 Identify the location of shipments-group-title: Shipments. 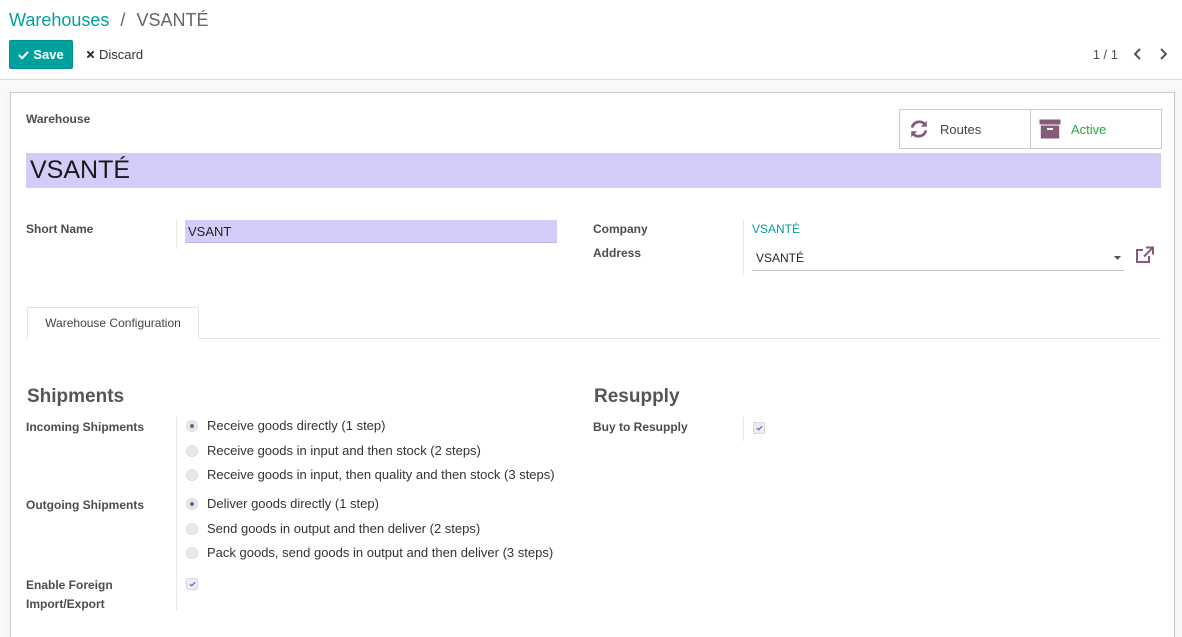
(76, 396).